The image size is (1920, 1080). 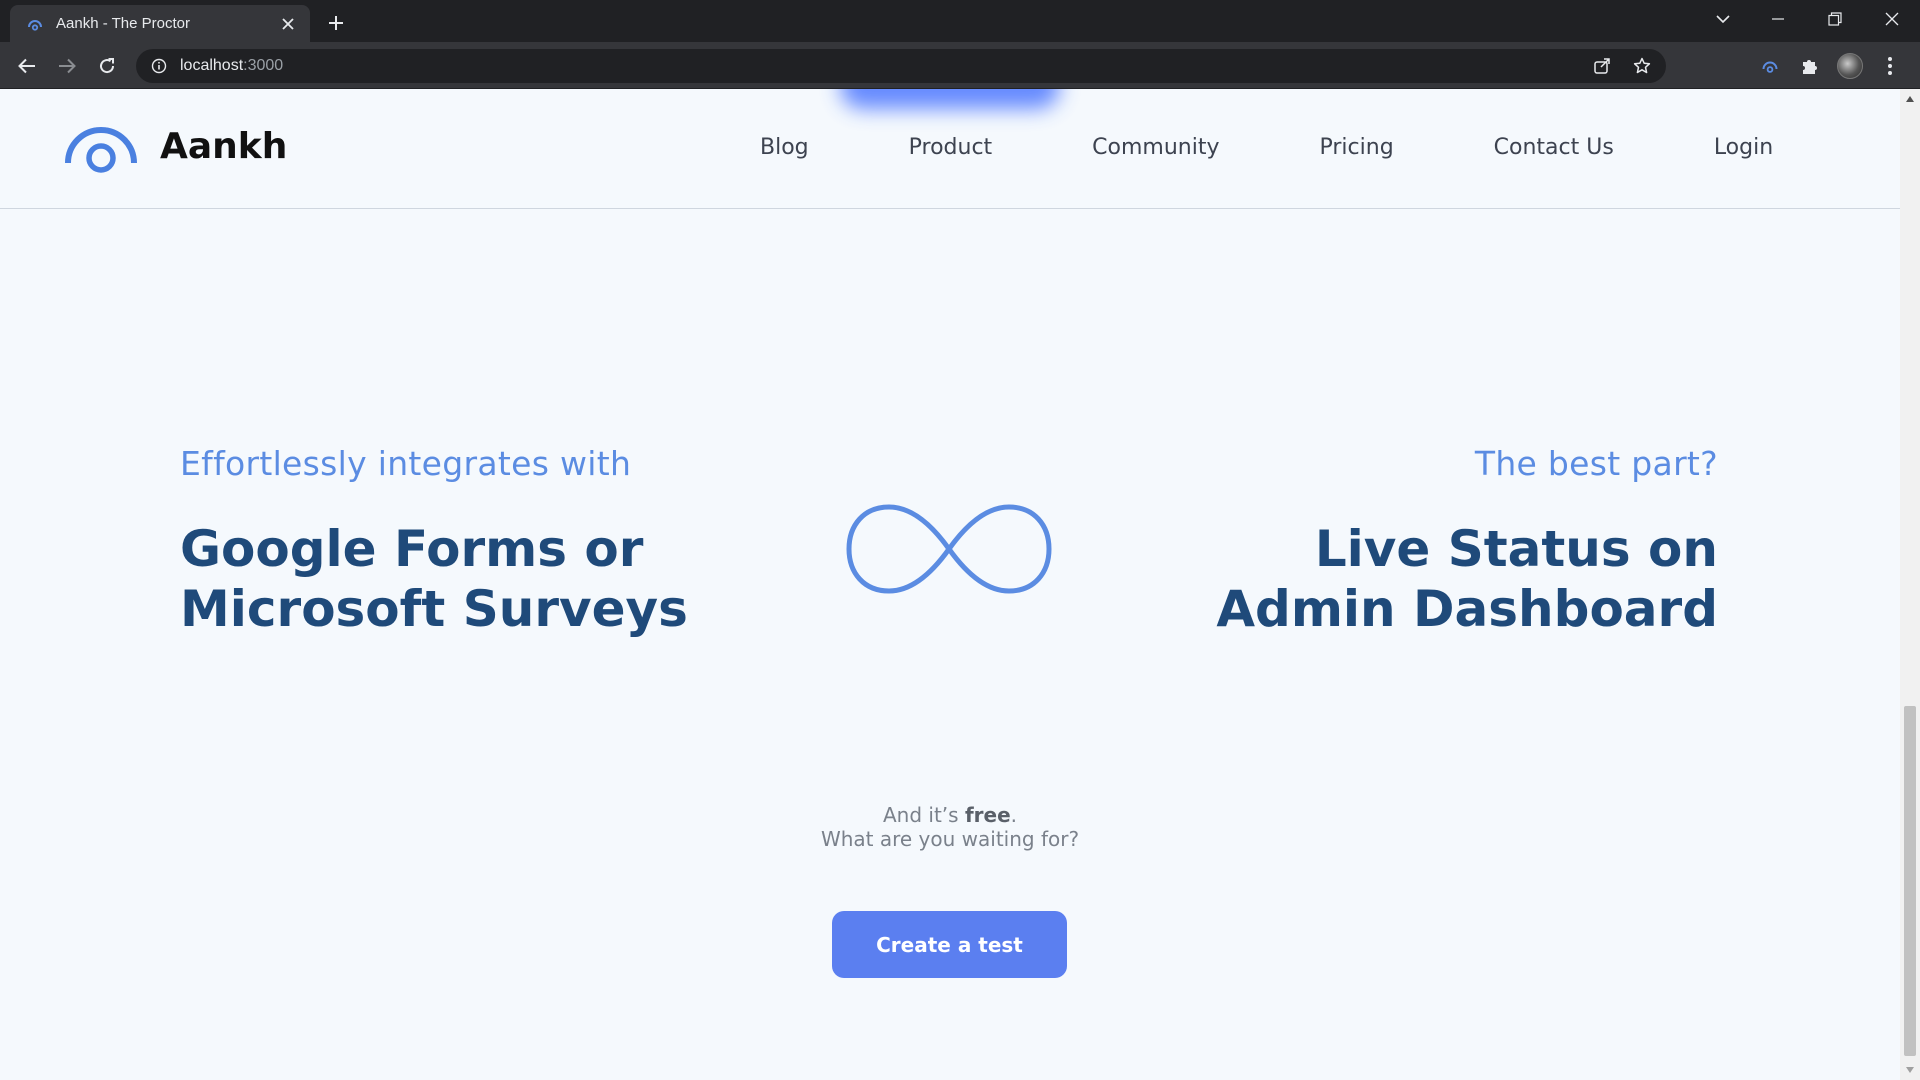 I want to click on infinity-icon, so click(x=949, y=549).